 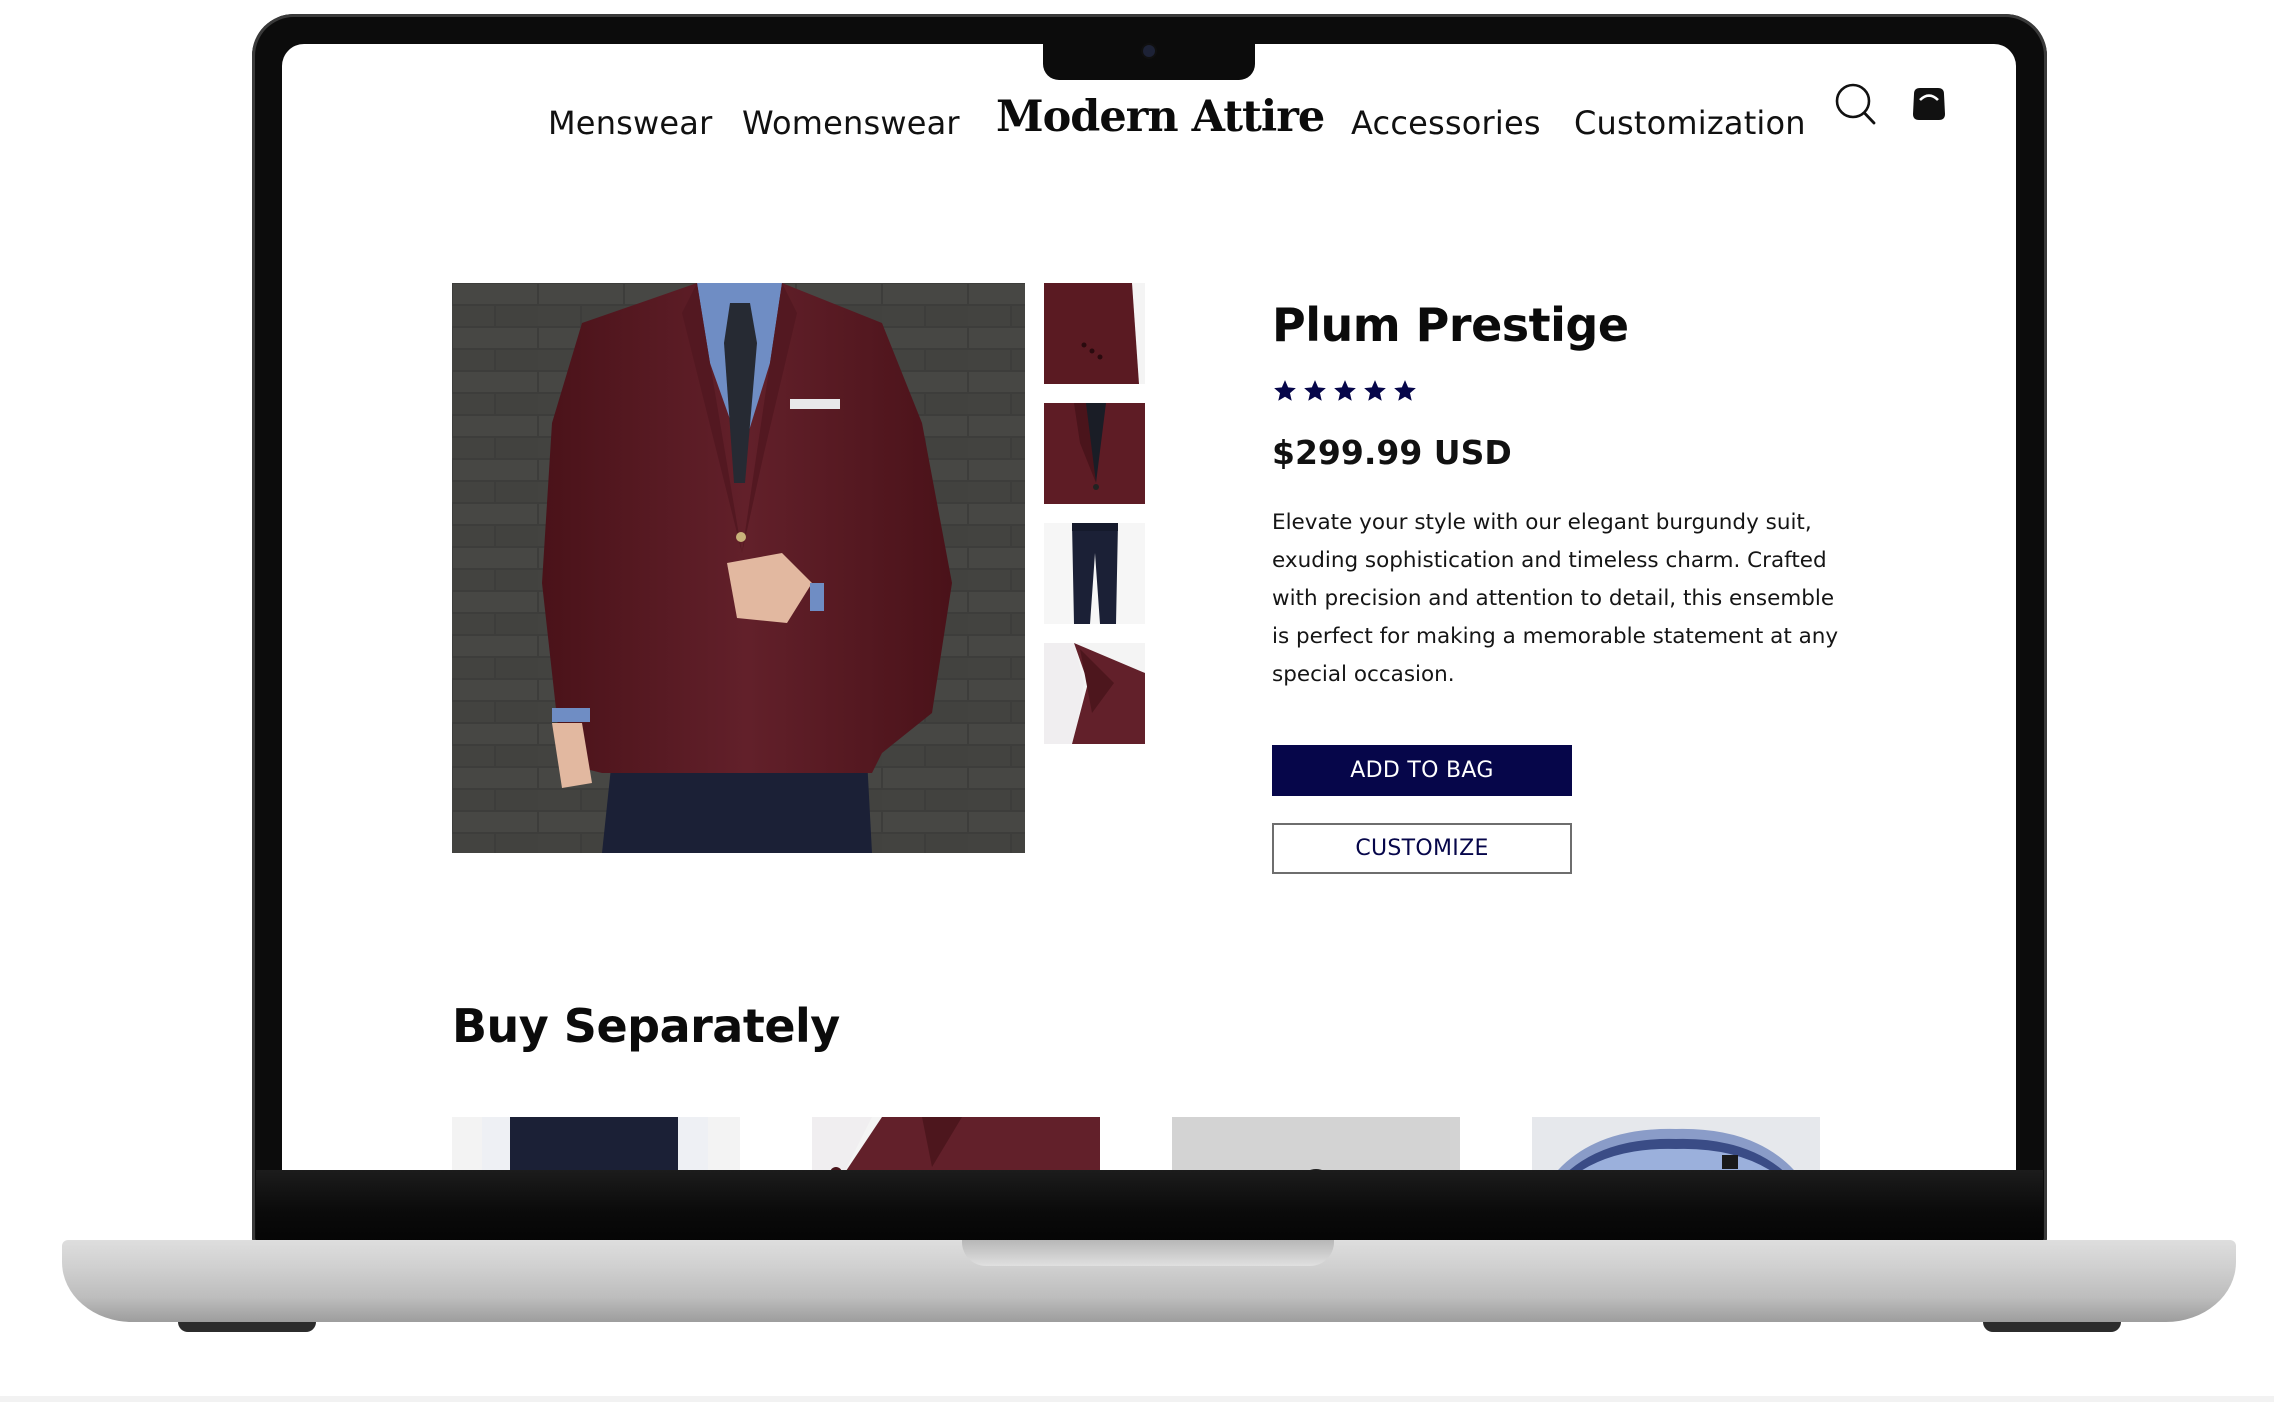 I want to click on buy-separately-heading: Buy Separately, so click(x=646, y=1026).